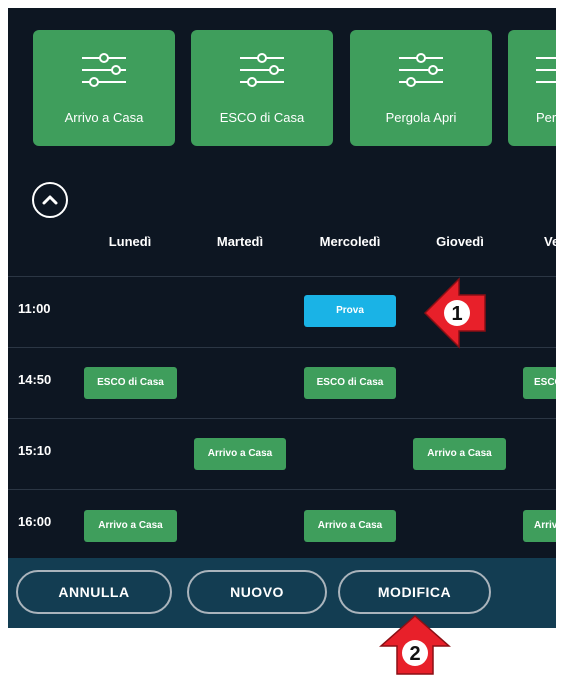  I want to click on time-label: 14:50, so click(35, 379).